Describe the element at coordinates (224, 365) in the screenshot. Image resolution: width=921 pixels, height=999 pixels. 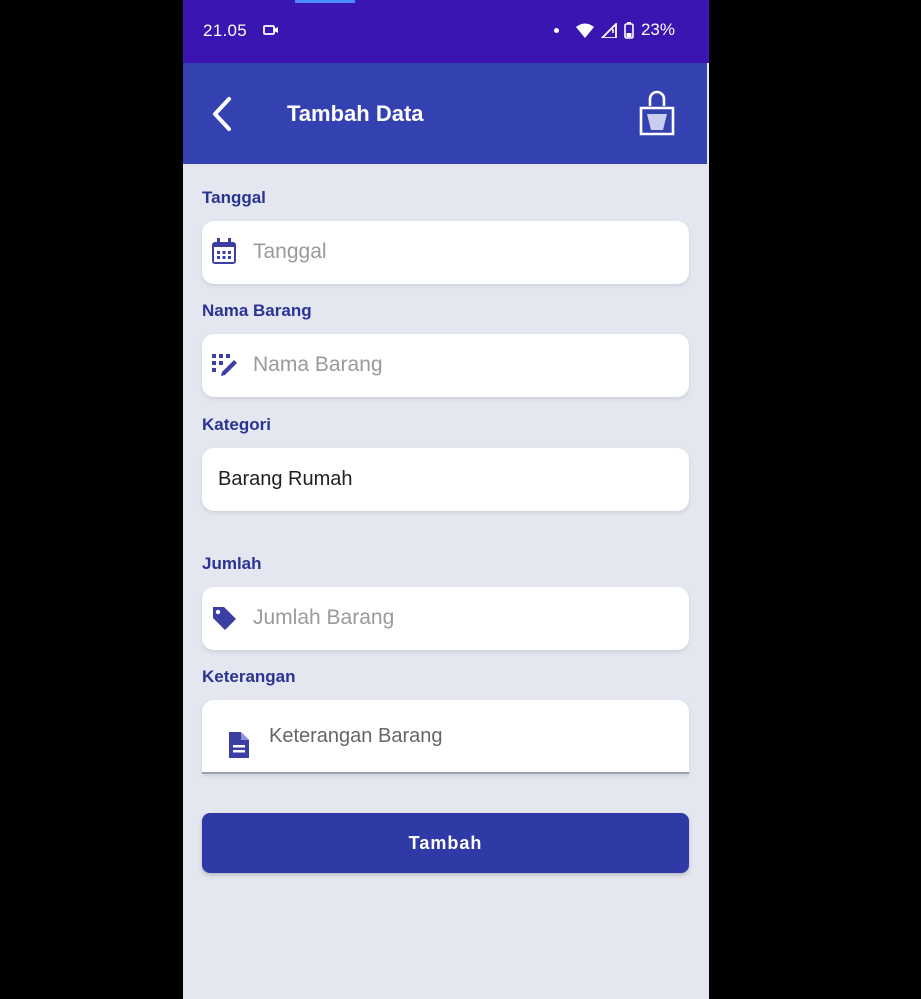
I see `keypad-pencil-icon` at that location.